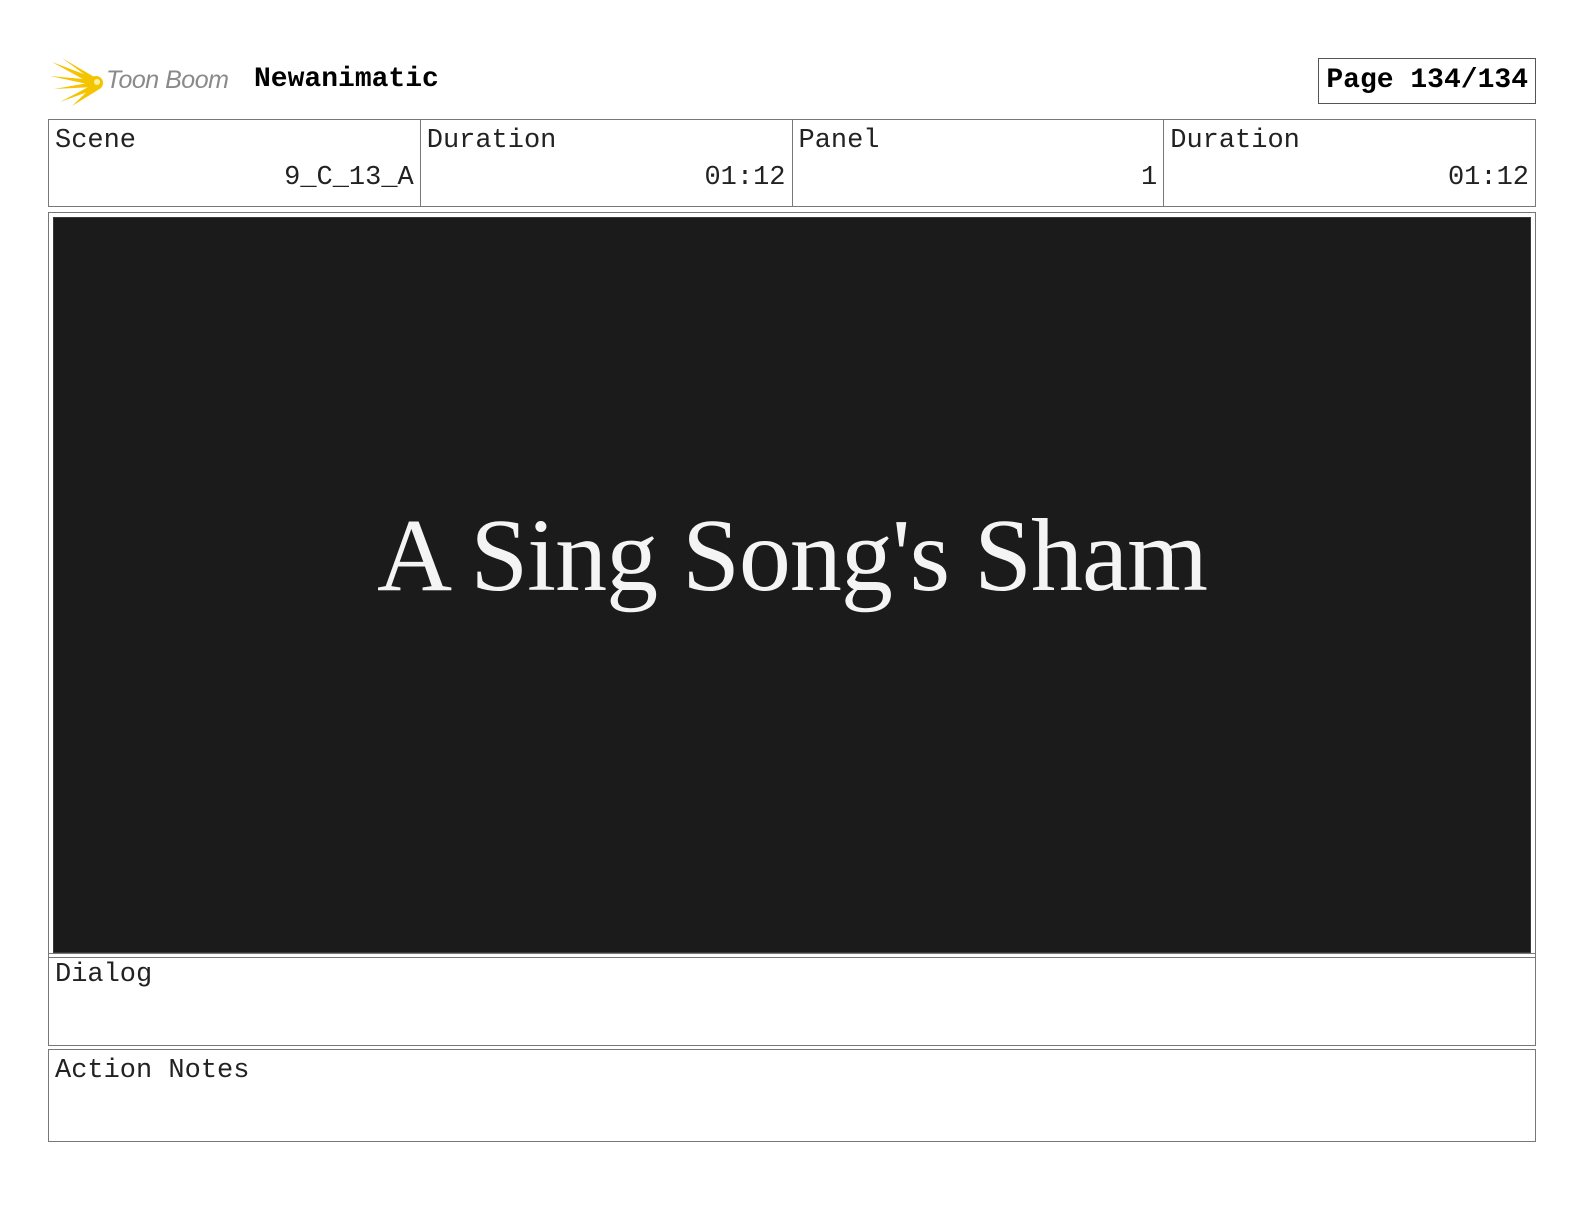 This screenshot has height=1224, width=1584. Describe the element at coordinates (792, 82) in the screenshot. I see `page-header: Toon Boom Newanimatic Page 134/134` at that location.